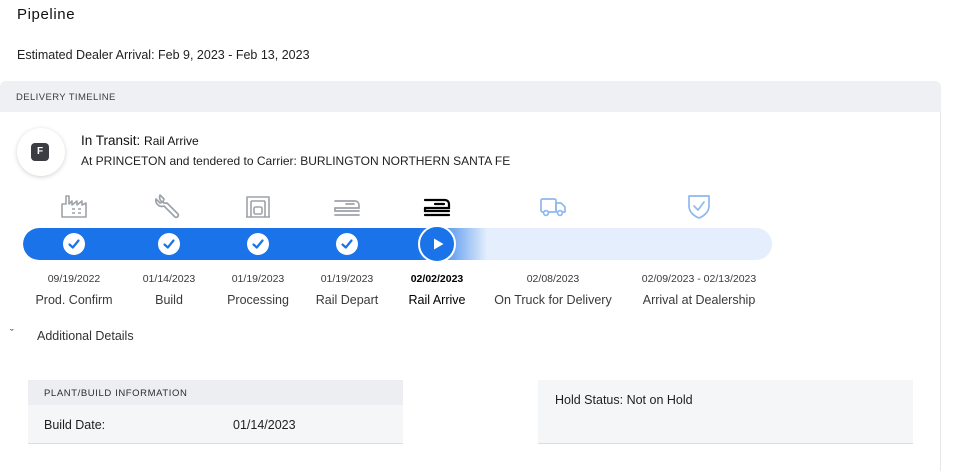 Image resolution: width=965 pixels, height=471 pixels. Describe the element at coordinates (116, 393) in the screenshot. I see `plant-build-title: PLANT/BUILD INFORMATION` at that location.